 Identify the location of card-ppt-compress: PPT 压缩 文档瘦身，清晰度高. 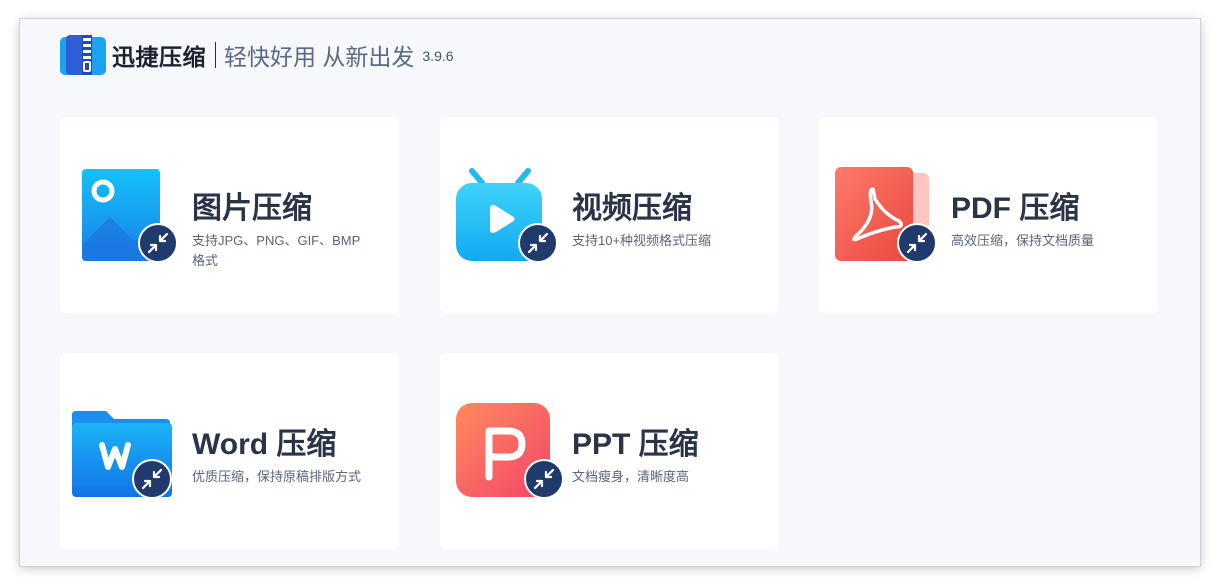
(609, 451).